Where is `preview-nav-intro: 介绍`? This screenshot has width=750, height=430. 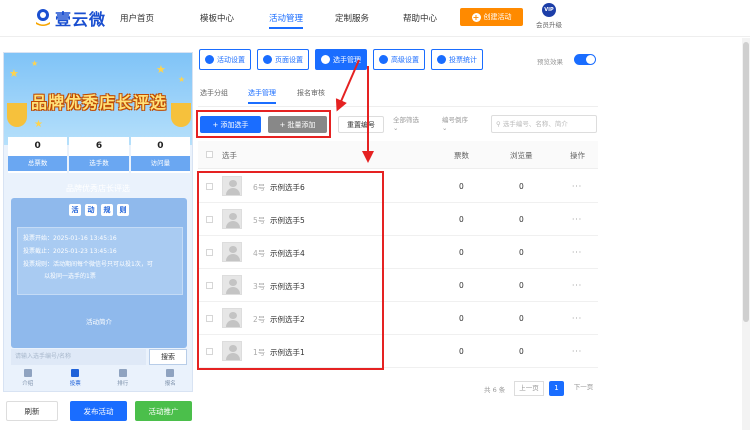 preview-nav-intro: 介绍 is located at coordinates (28, 378).